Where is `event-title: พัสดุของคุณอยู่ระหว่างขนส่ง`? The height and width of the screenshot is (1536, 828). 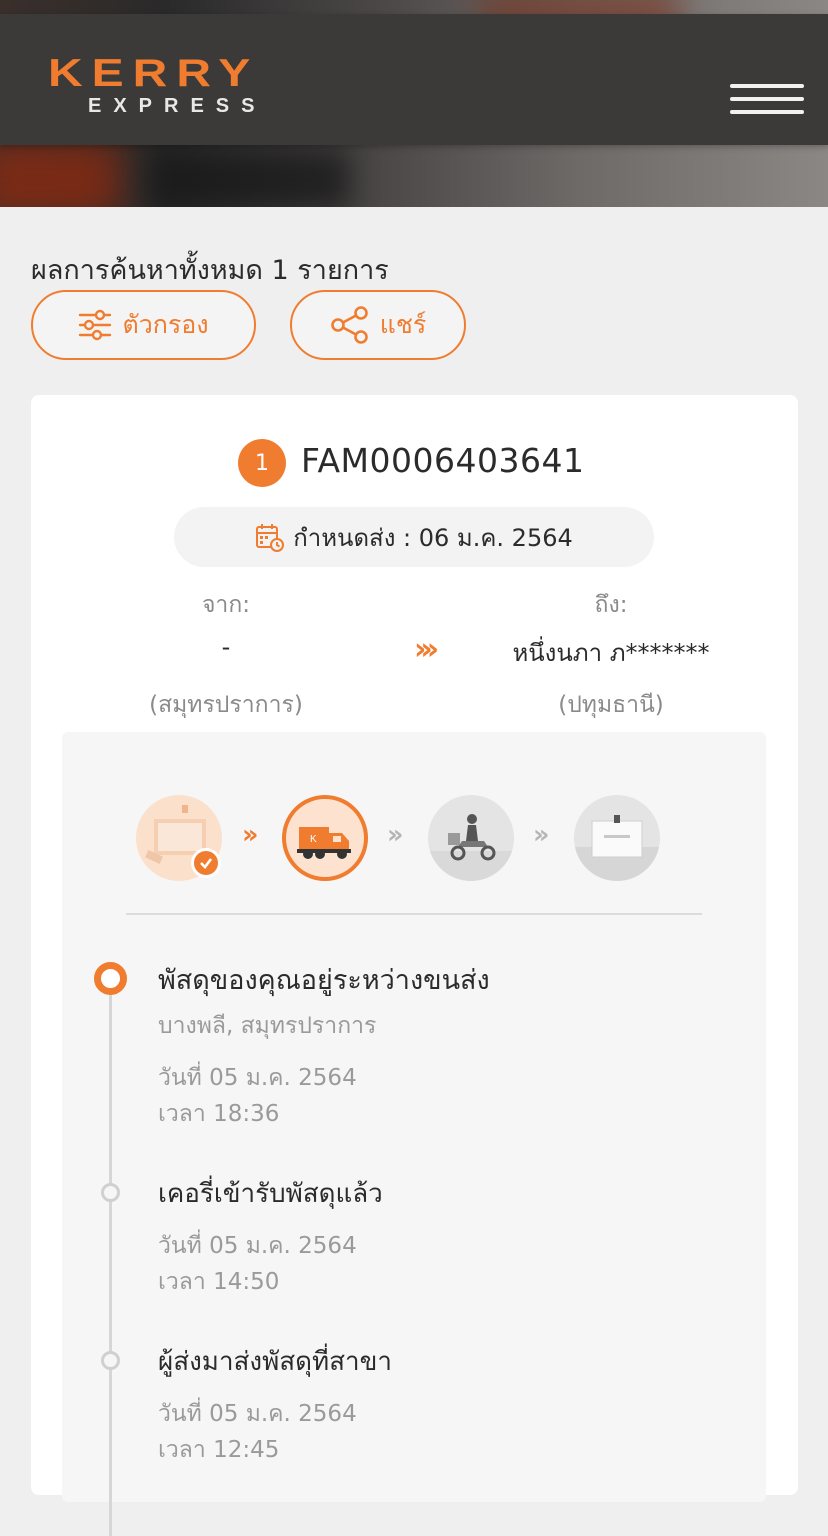
event-title: พัสดุของคุณอยู่ระหว่างขนส่ง is located at coordinates (324, 980).